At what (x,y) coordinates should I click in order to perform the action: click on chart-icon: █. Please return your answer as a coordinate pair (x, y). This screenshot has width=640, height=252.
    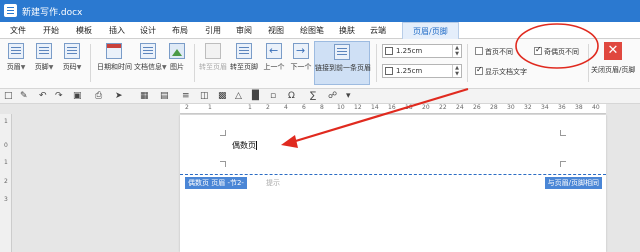
    Looking at the image, I should click on (255, 96).